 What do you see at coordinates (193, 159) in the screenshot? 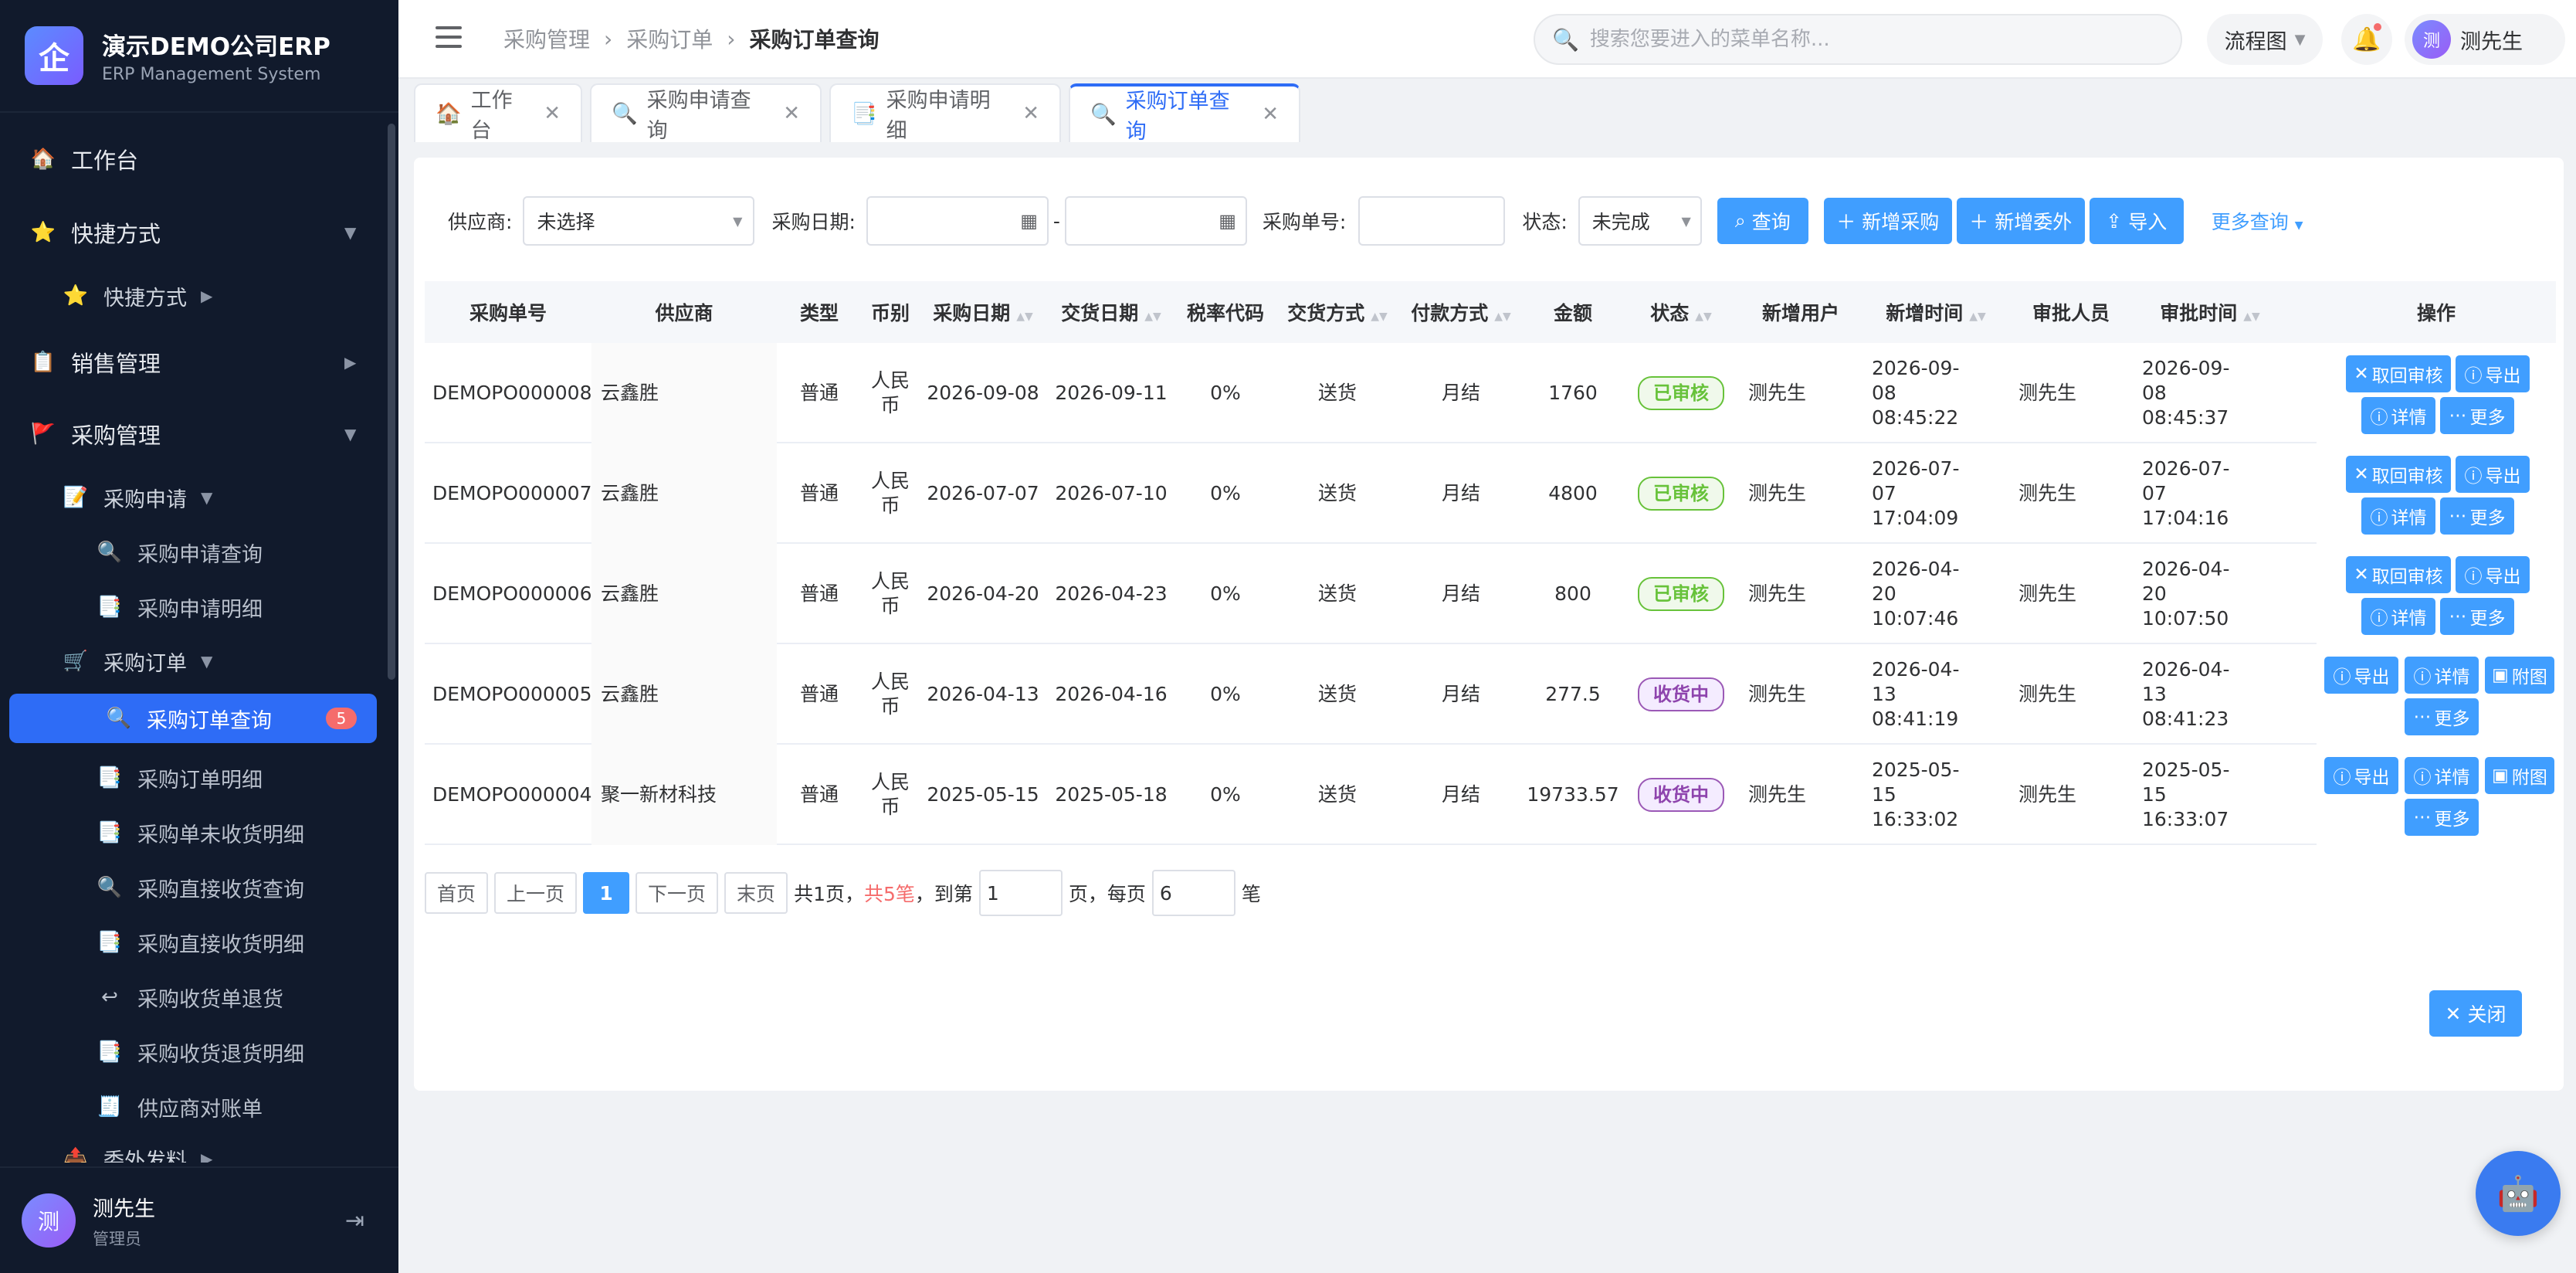
I see `sidebar-item-workbench: 🏠 工作台` at bounding box center [193, 159].